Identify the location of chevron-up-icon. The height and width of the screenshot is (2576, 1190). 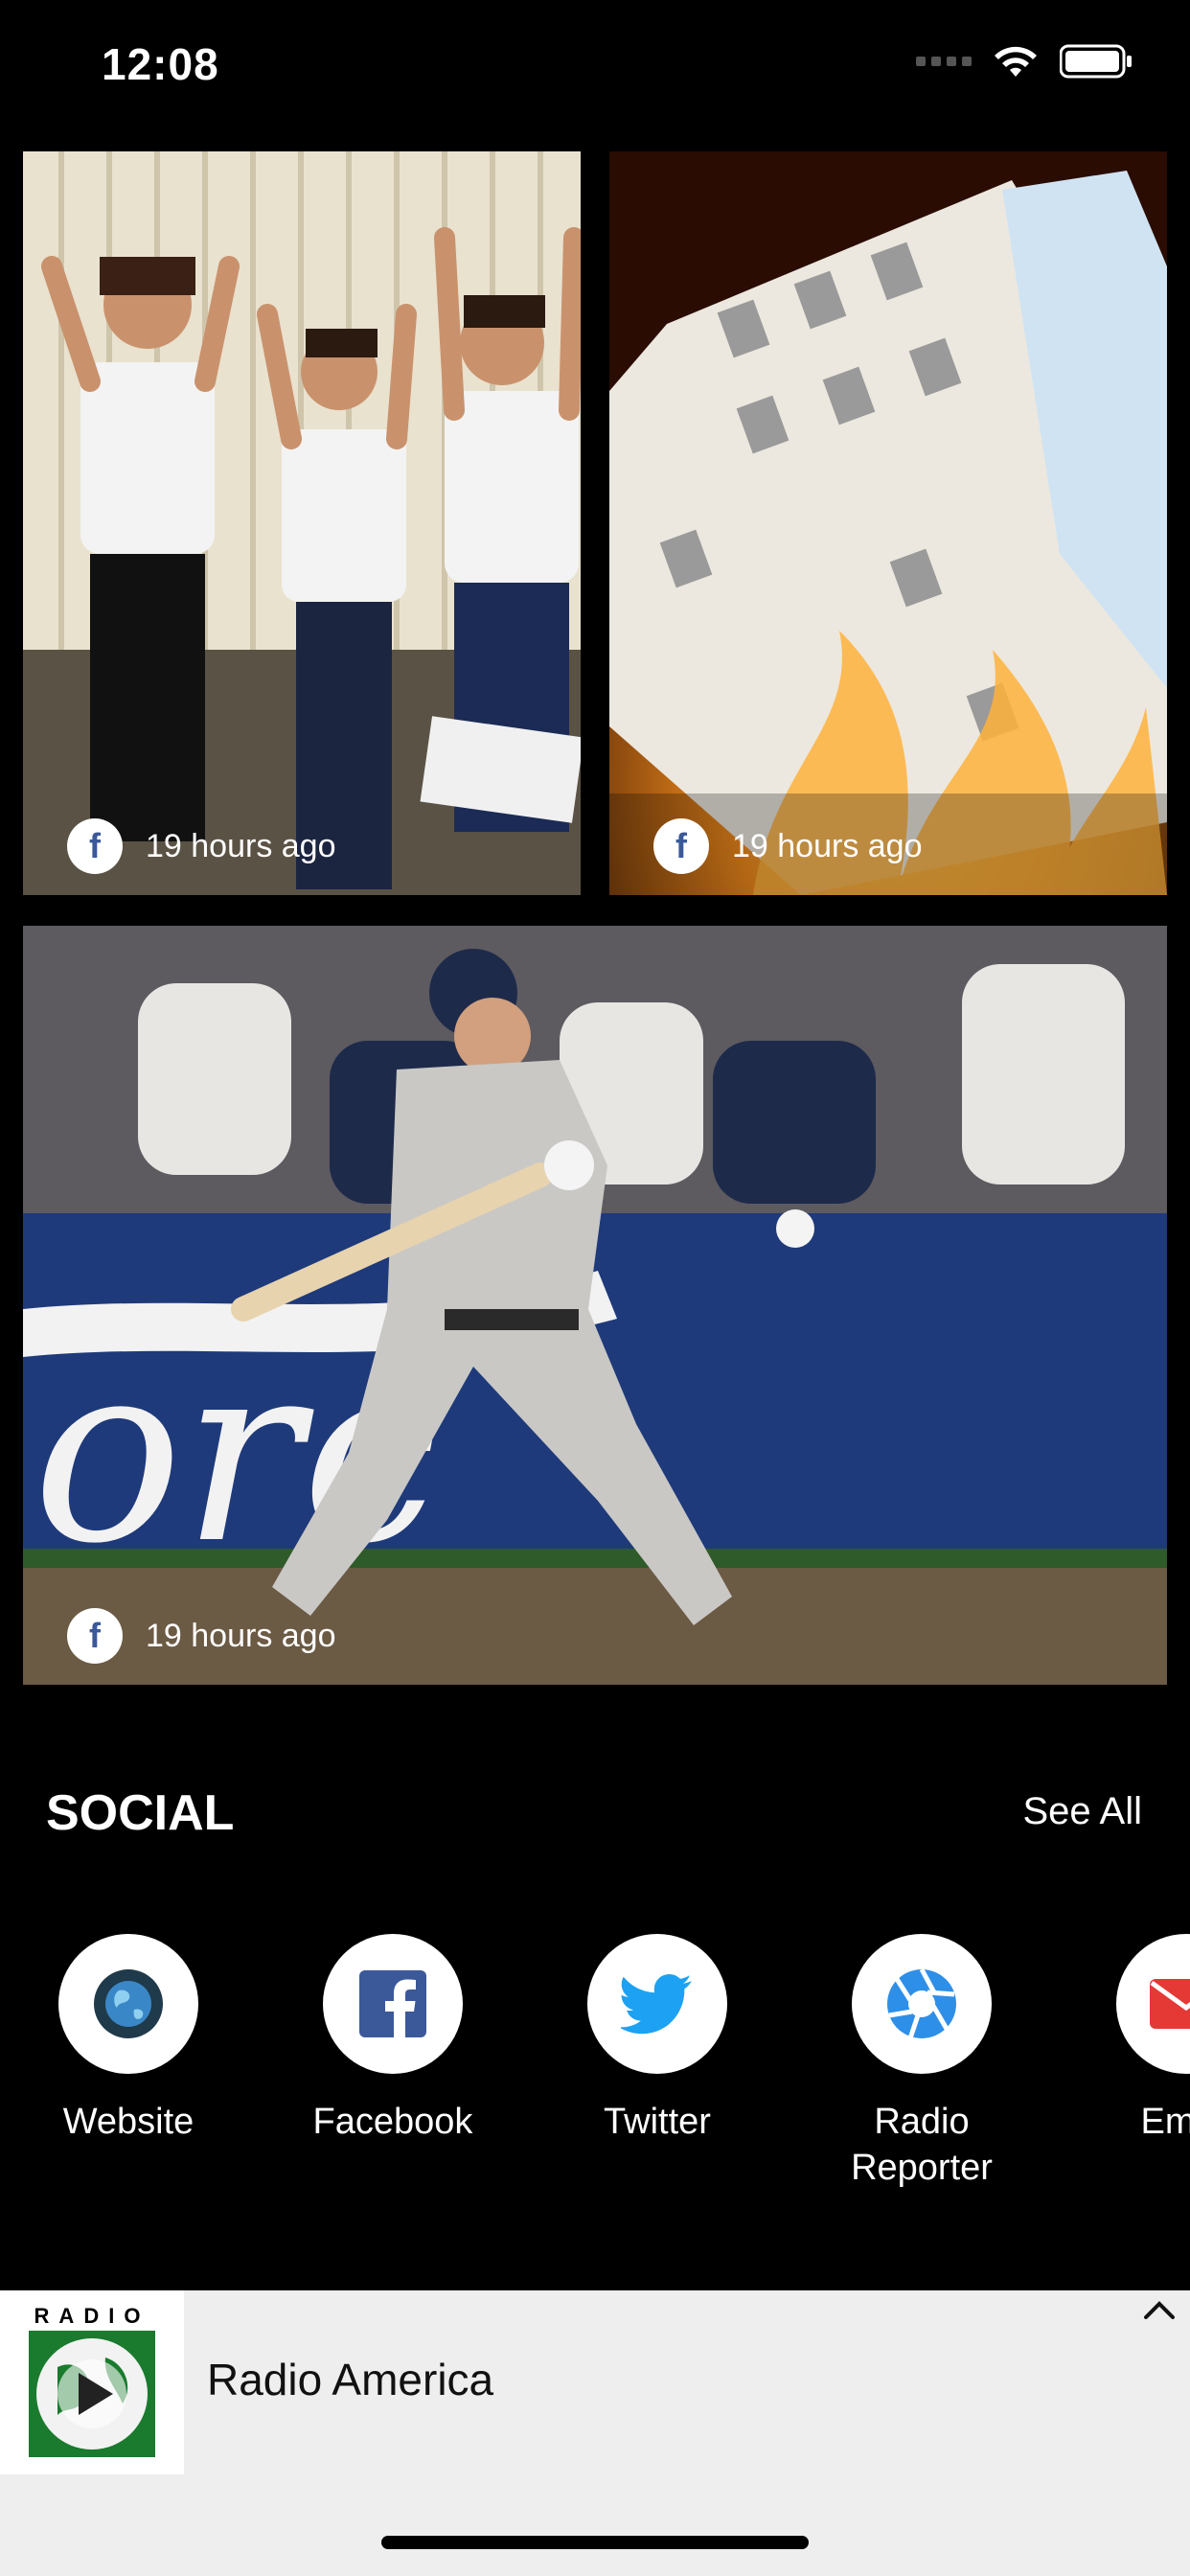
(1160, 2311).